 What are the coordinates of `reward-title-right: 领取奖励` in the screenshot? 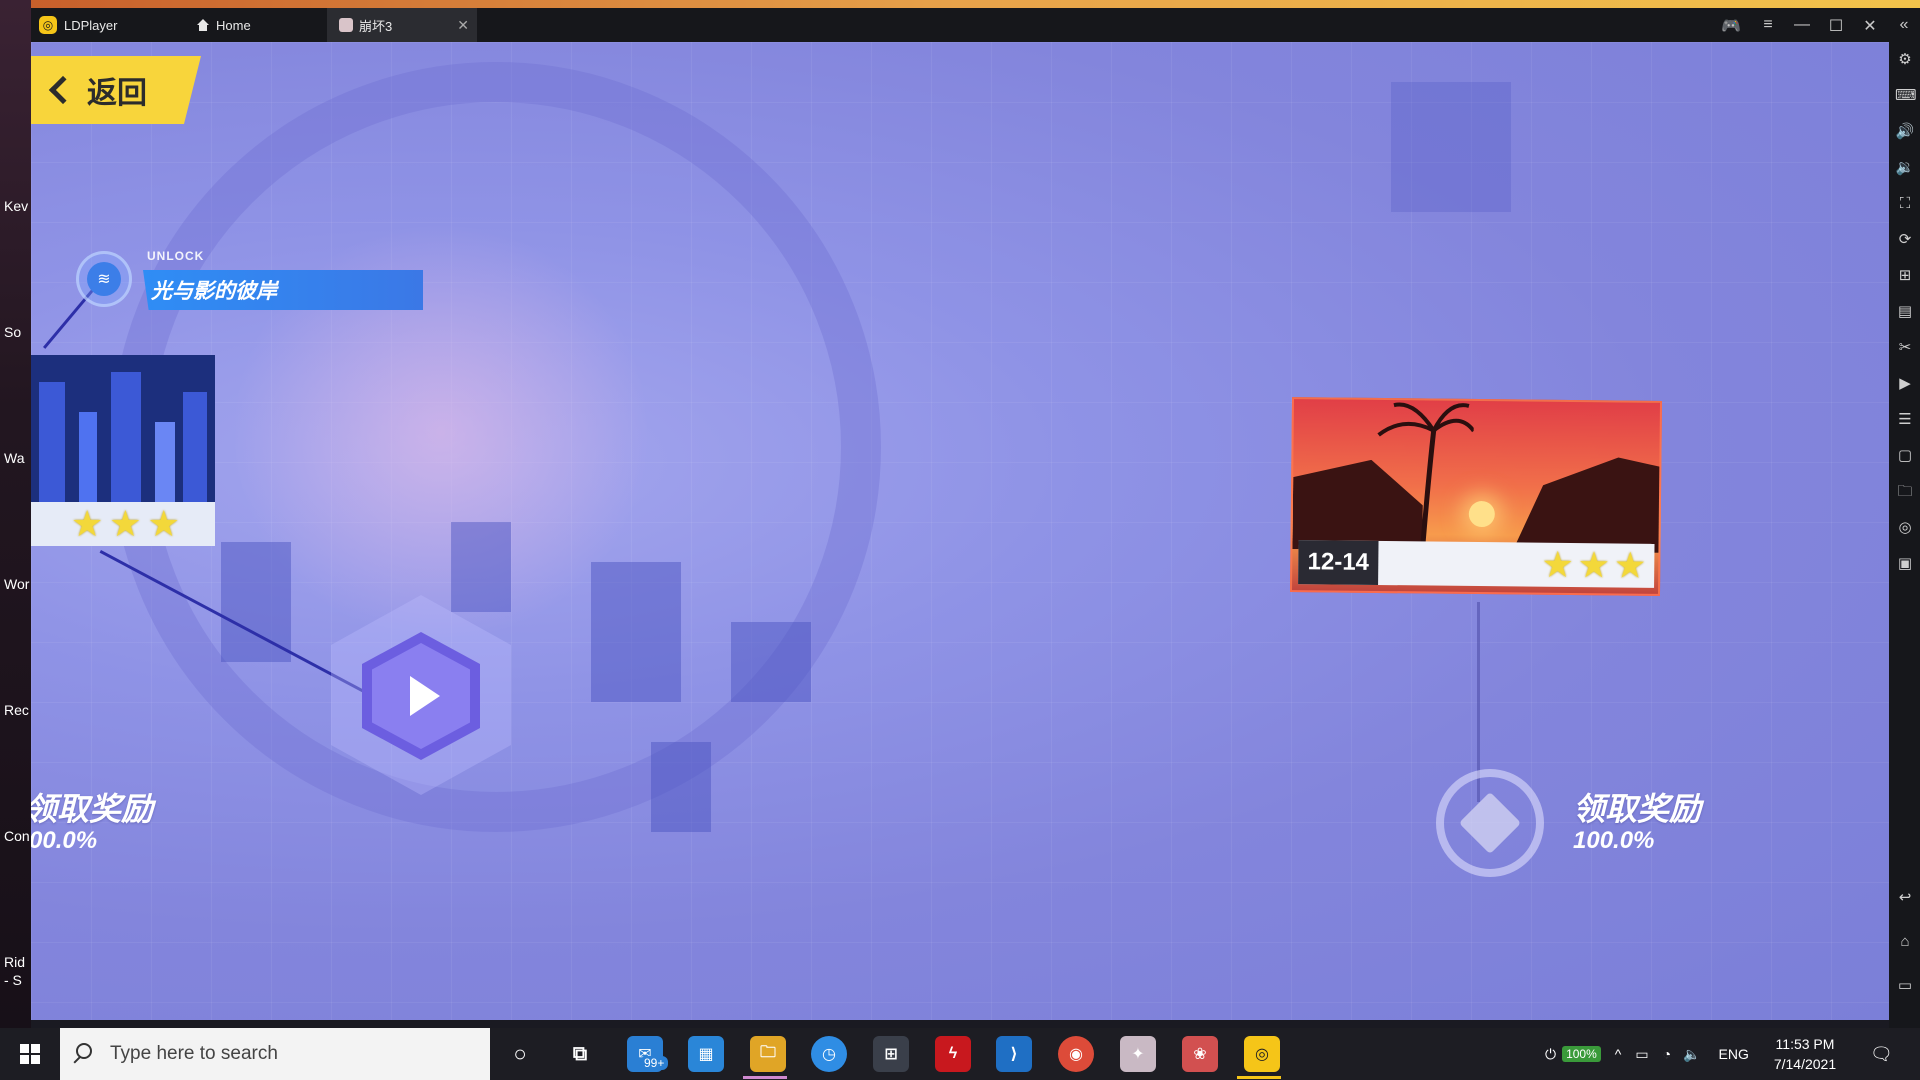 It's located at (1637, 807).